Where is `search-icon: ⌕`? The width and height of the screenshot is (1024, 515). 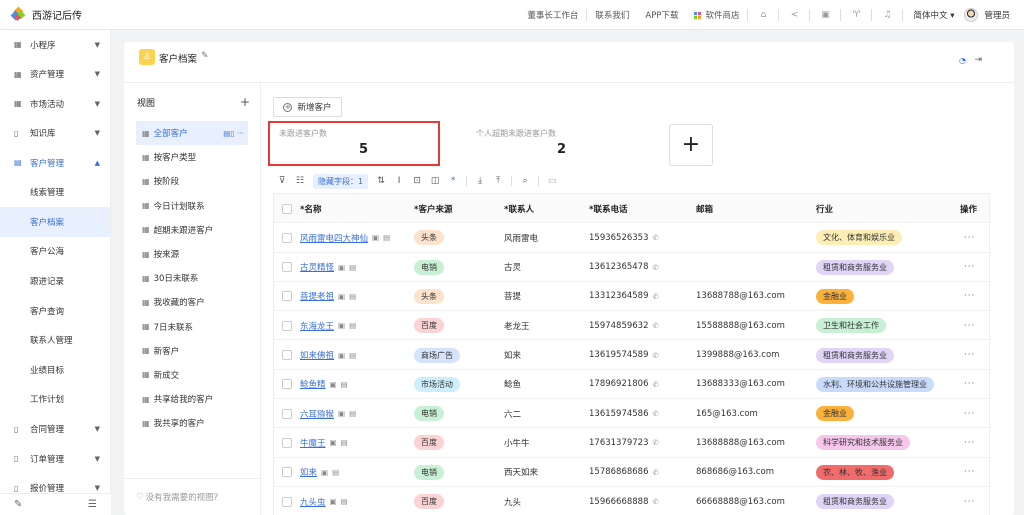
search-icon: ⌕ is located at coordinates (525, 181).